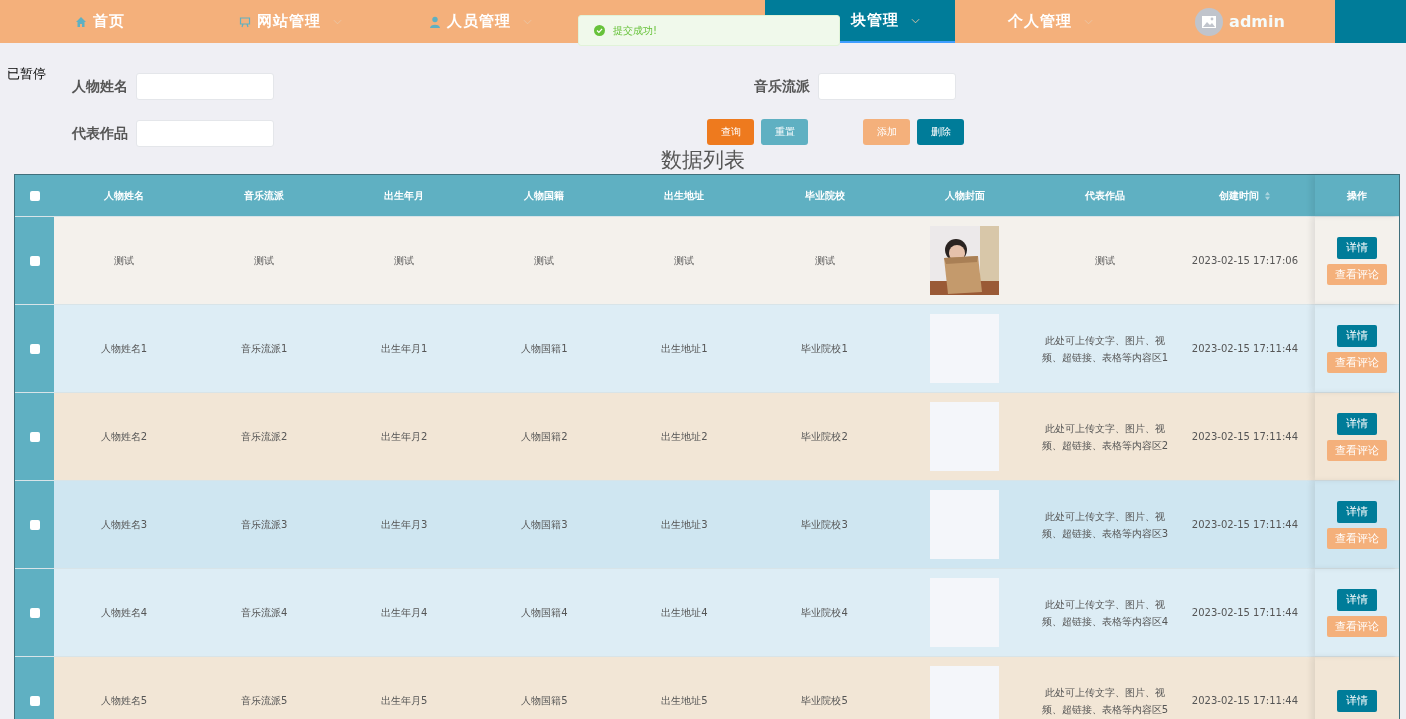 The width and height of the screenshot is (1406, 719). I want to click on status-label: 已暂停, so click(26, 74).